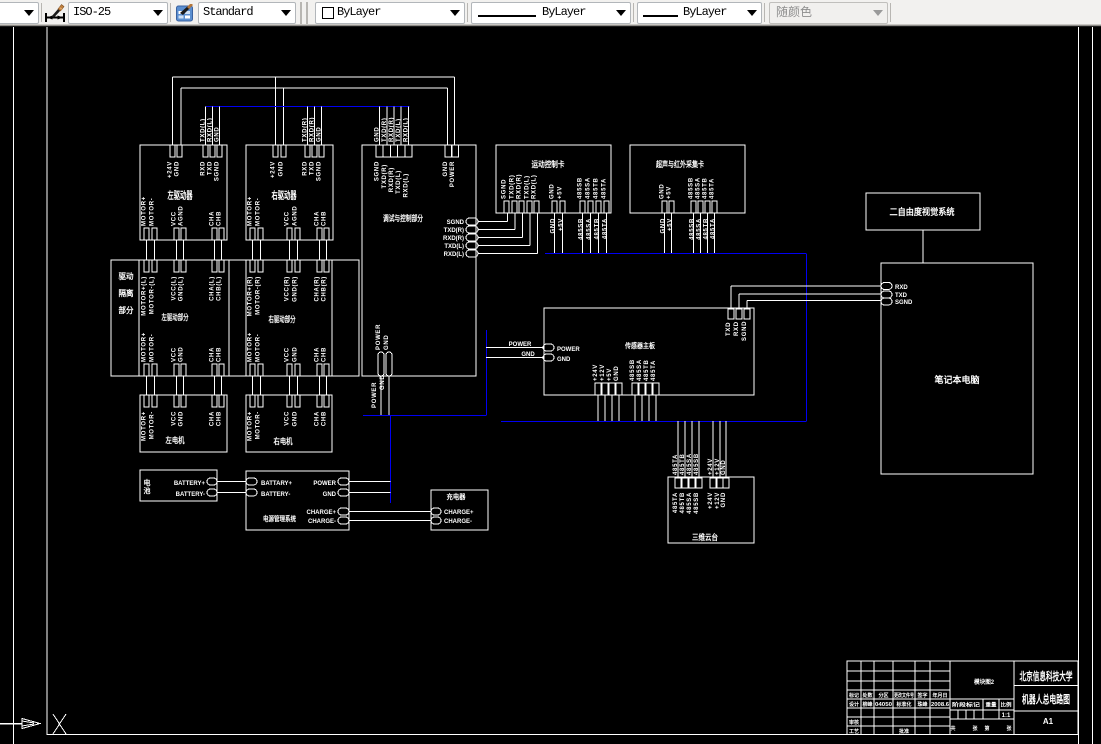  What do you see at coordinates (868, 695) in the screenshot?
I see `svg-text: 处数` at bounding box center [868, 695].